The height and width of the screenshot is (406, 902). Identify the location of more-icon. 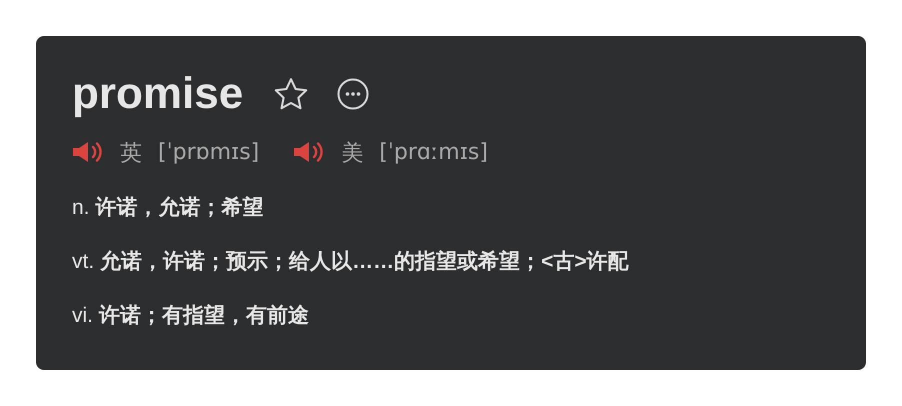
(353, 94).